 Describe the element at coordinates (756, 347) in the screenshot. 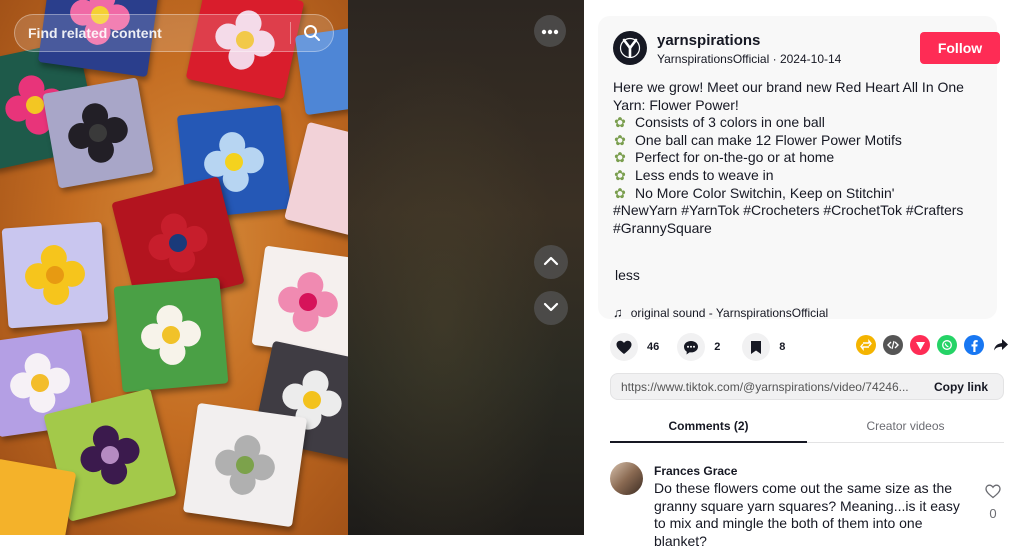

I see `bookmark-icon` at that location.